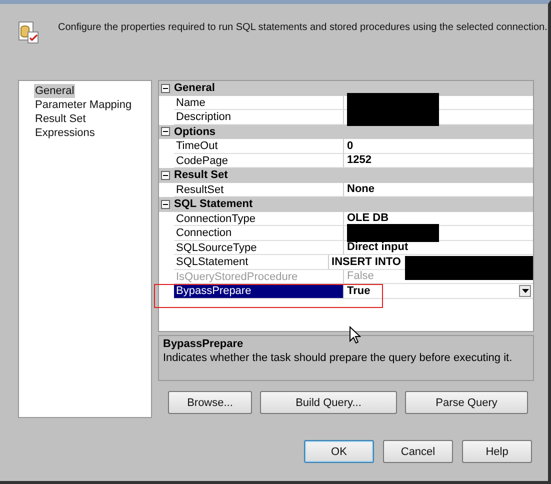 The image size is (551, 484). Describe the element at coordinates (213, 204) in the screenshot. I see `category-label: SQL Statement` at that location.